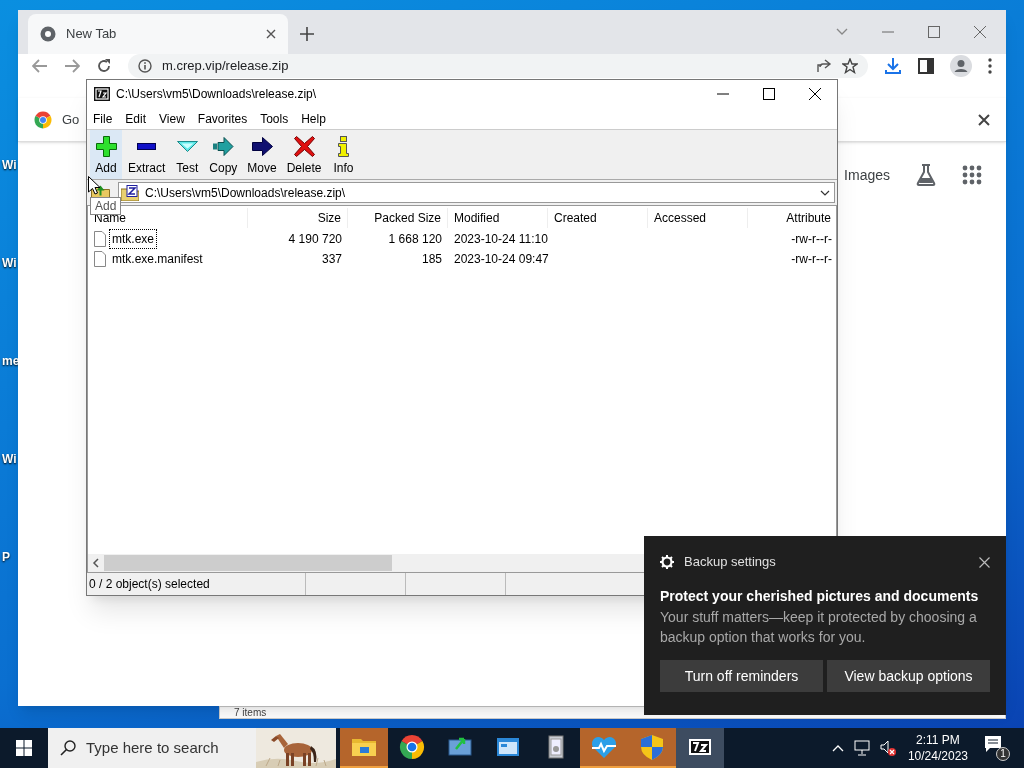 The image size is (1024, 768). What do you see at coordinates (250, 712) in the screenshot?
I see `status-text: 7 items` at bounding box center [250, 712].